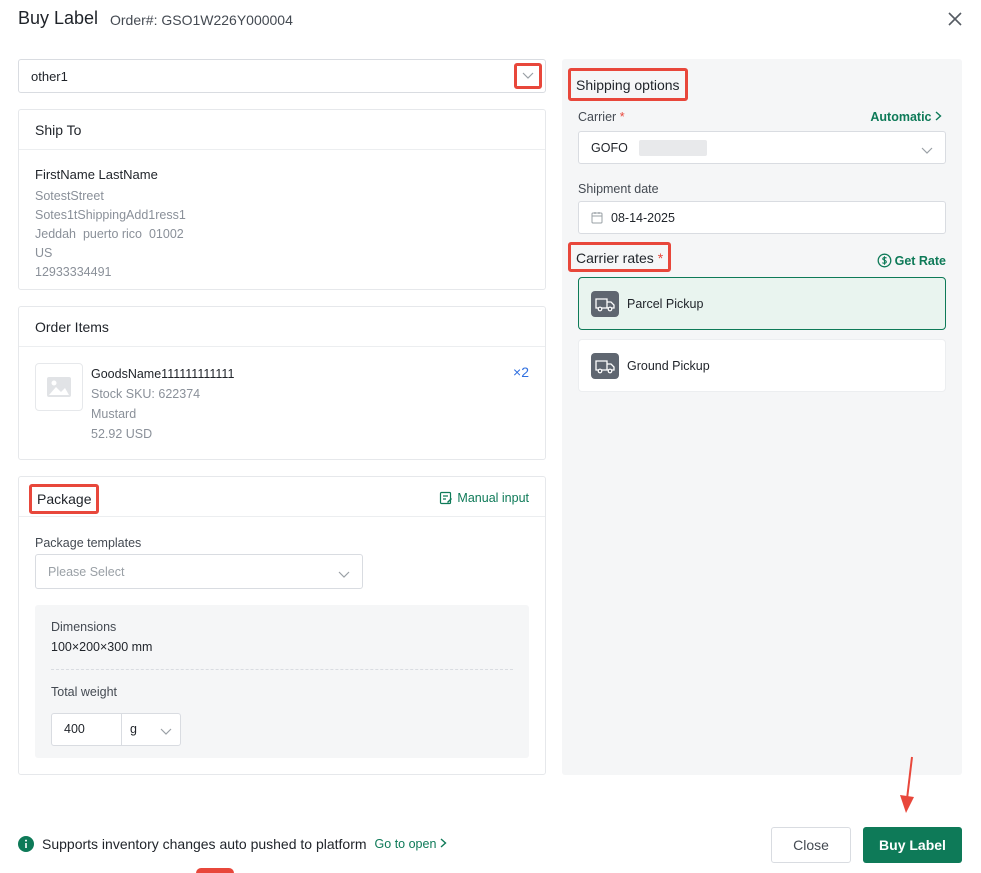 This screenshot has width=981, height=873. What do you see at coordinates (673, 148) in the screenshot?
I see `redacted-text` at bounding box center [673, 148].